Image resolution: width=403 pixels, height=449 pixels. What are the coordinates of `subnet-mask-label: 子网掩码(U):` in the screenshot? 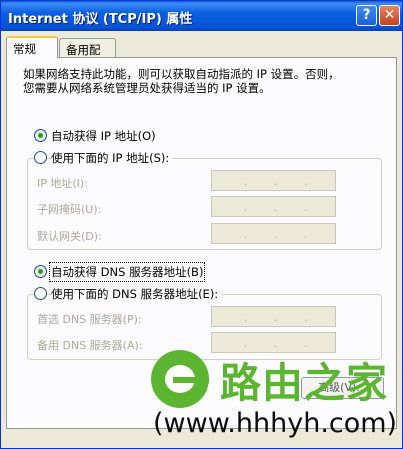 It's located at (69, 209).